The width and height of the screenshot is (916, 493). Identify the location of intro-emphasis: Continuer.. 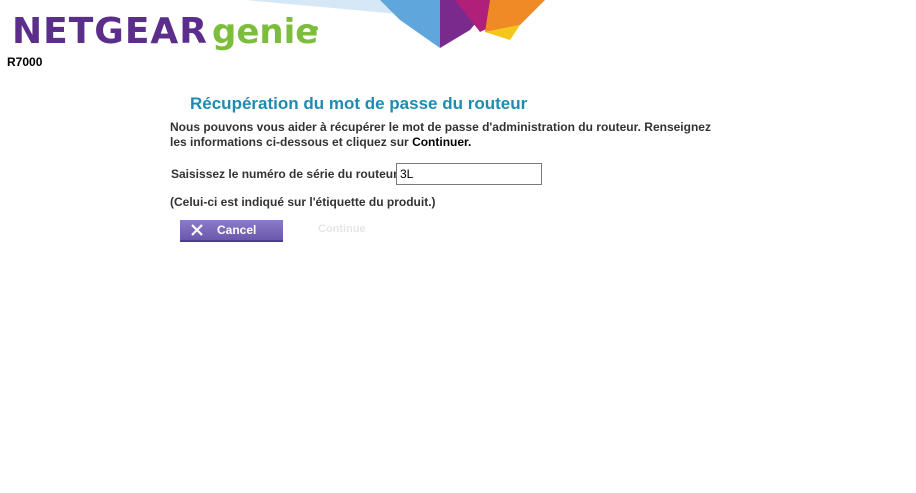
(442, 142).